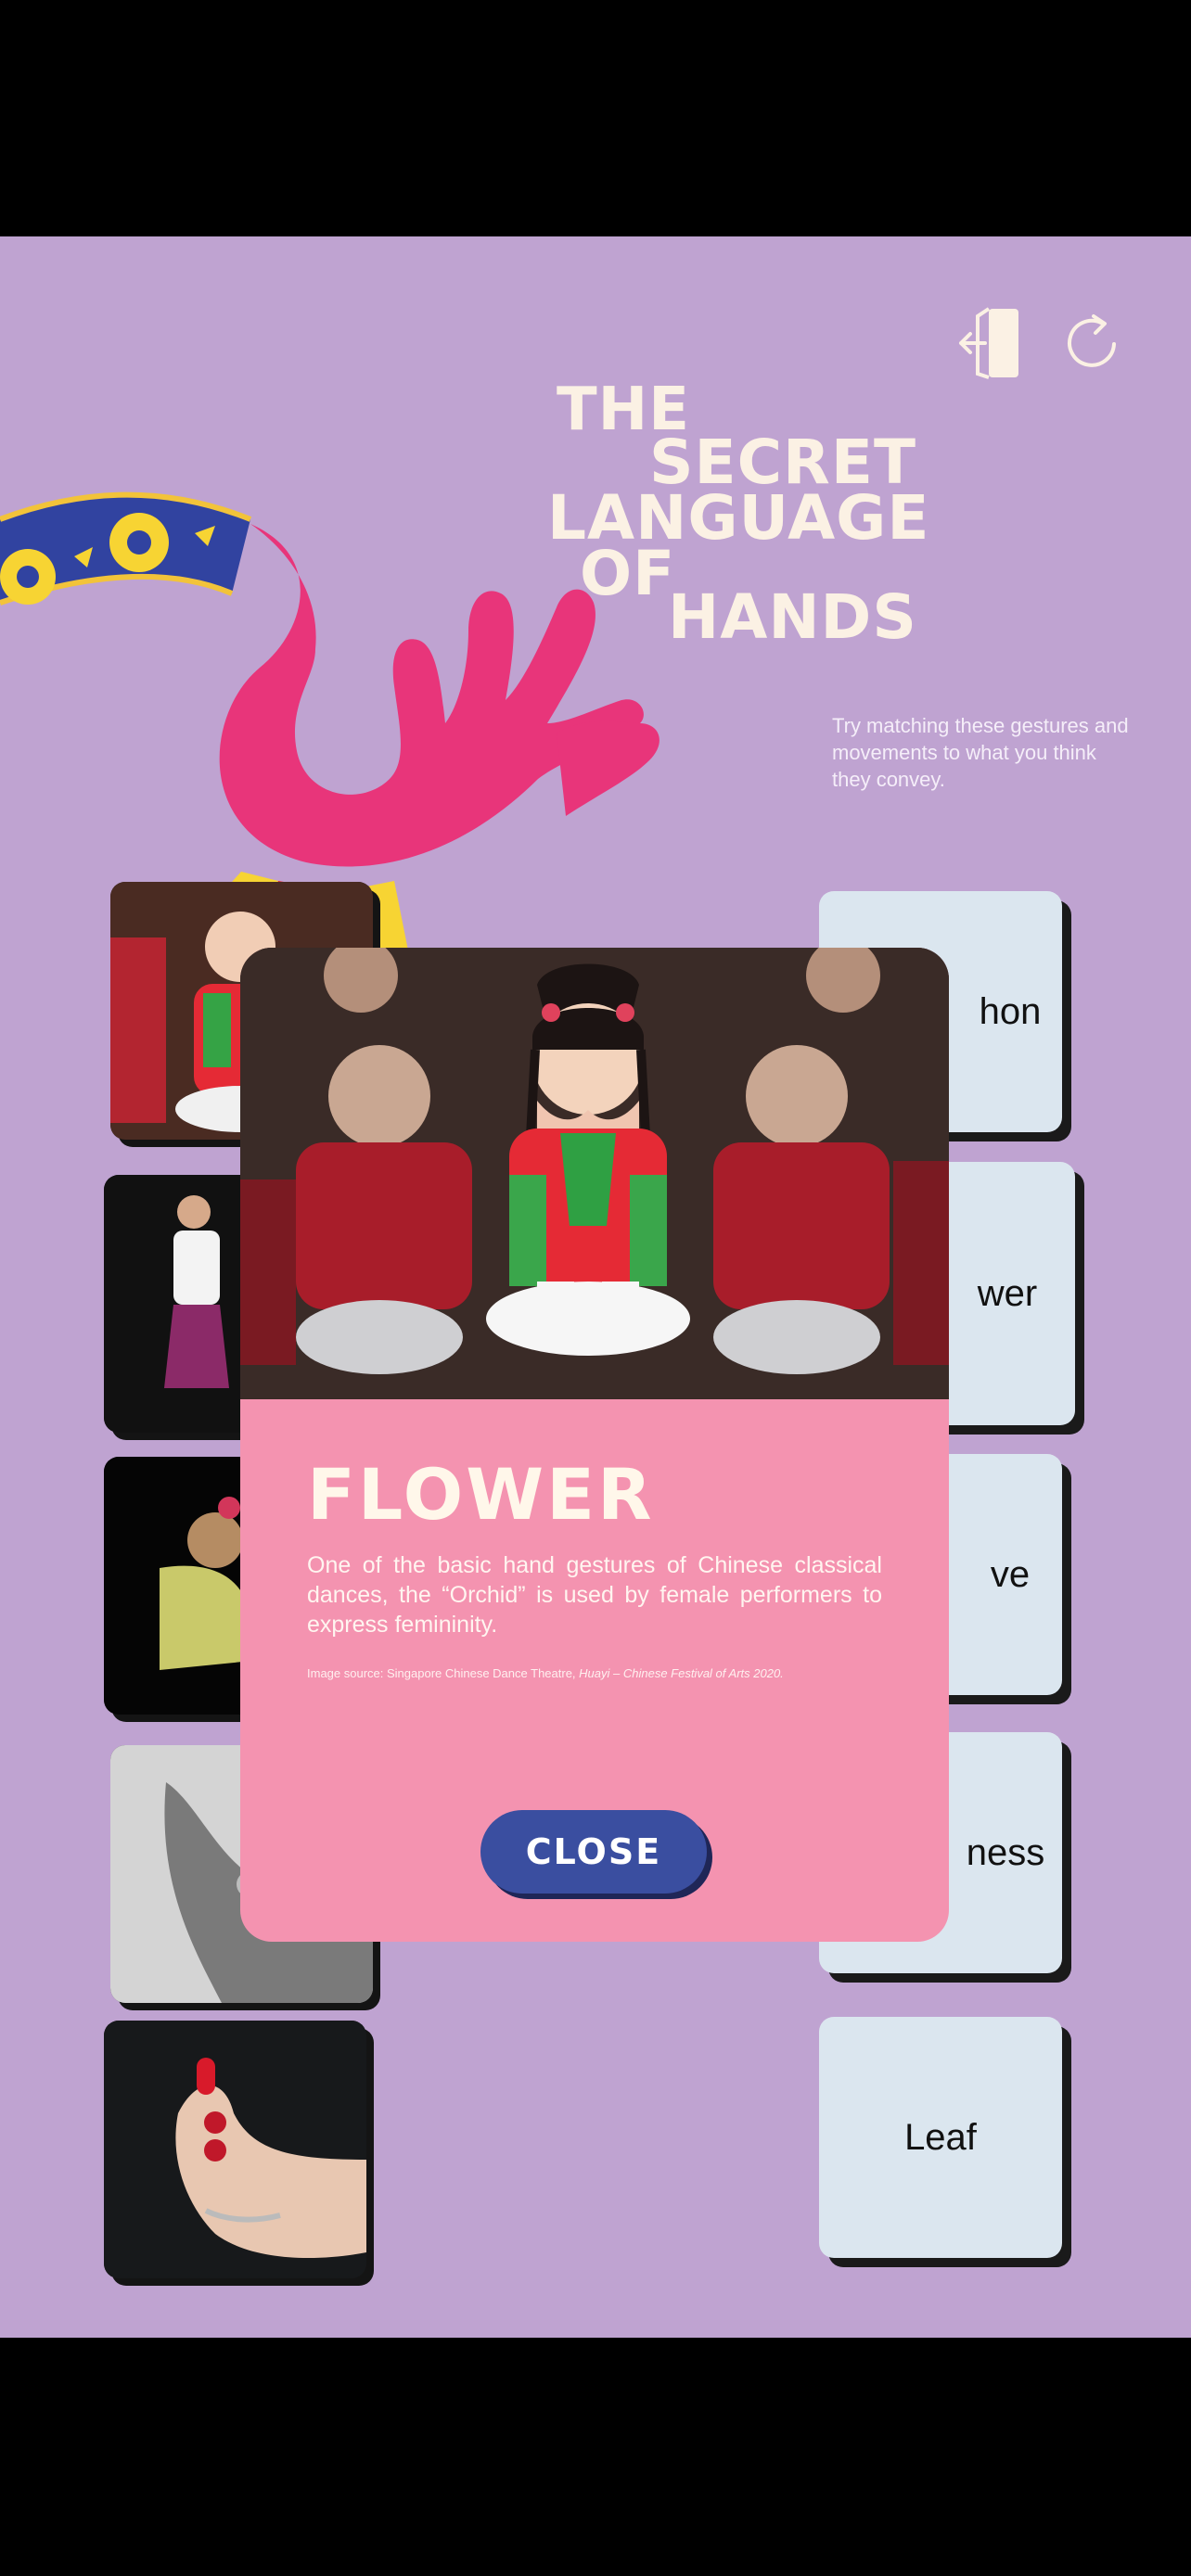  Describe the element at coordinates (1092, 341) in the screenshot. I see `refresh-icon` at that location.